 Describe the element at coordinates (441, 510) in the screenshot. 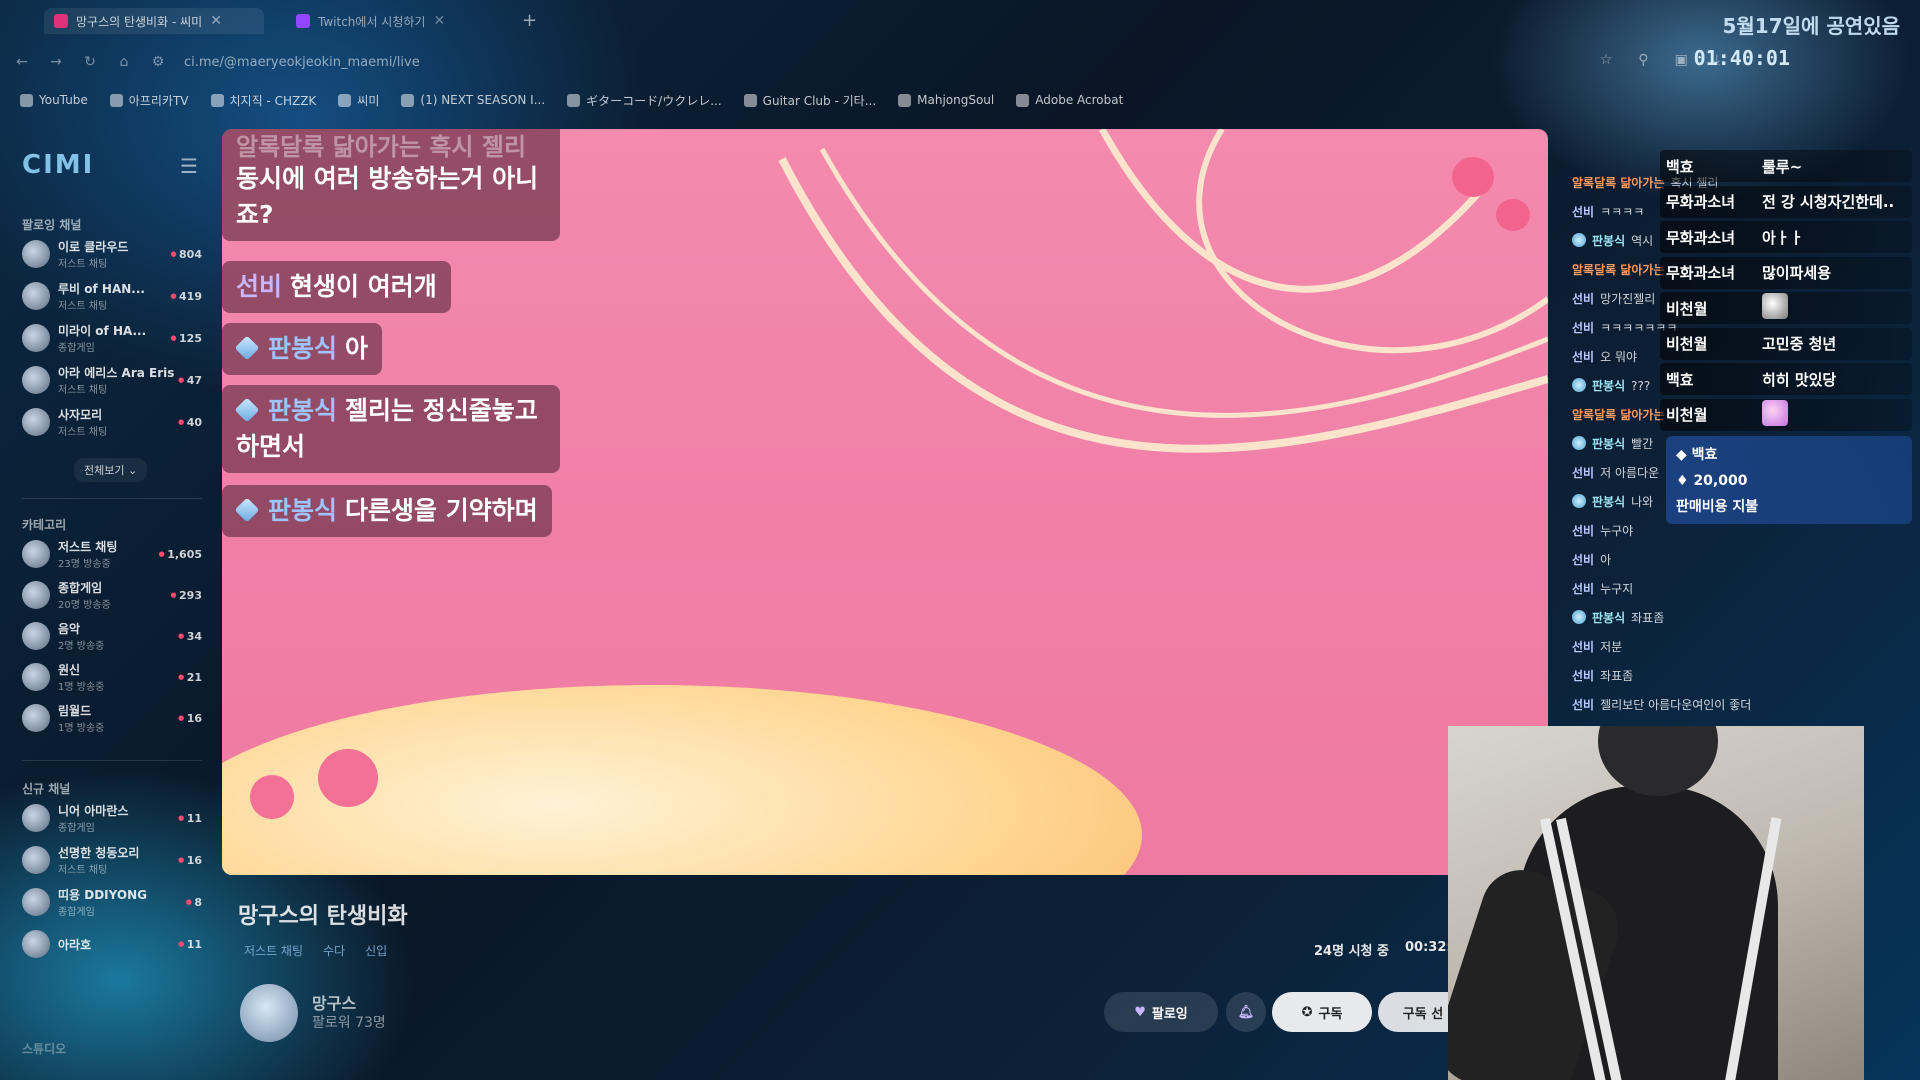

I see `video-chat-text: 다른생을 기약하며` at that location.